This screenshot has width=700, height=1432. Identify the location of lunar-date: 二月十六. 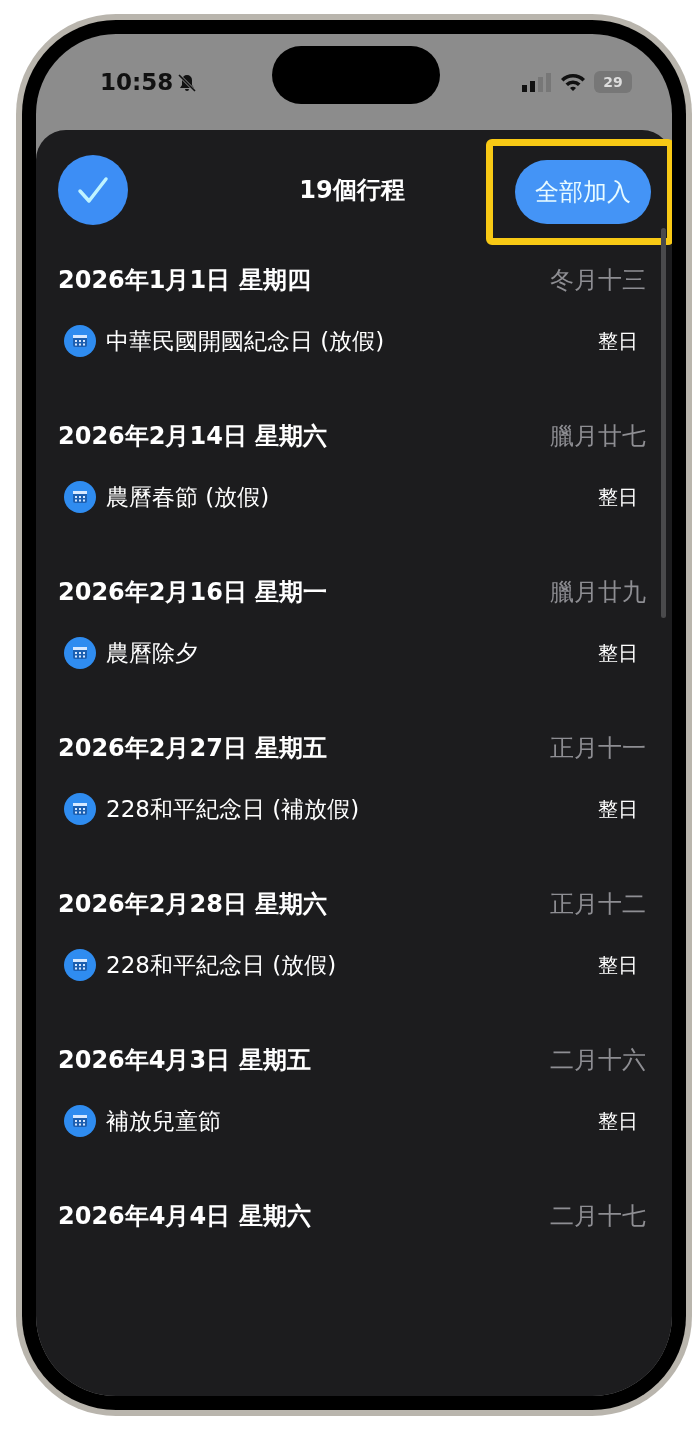
(598, 1060).